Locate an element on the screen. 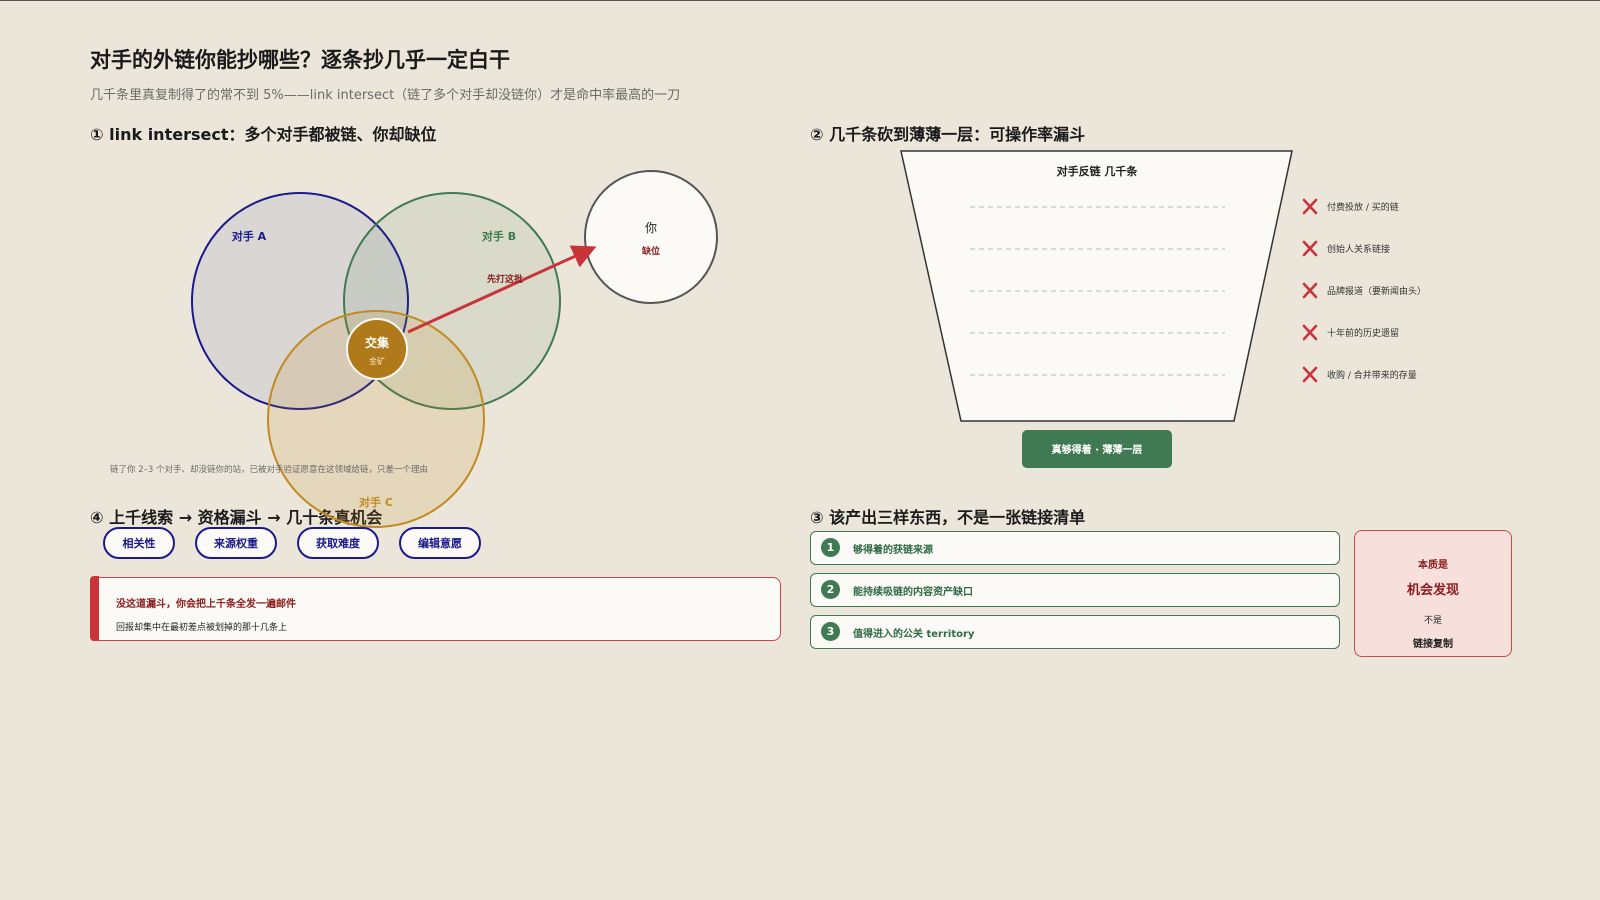 The image size is (1600, 900). removal-item: 付费投放 / 买的链 is located at coordinates (1363, 207).